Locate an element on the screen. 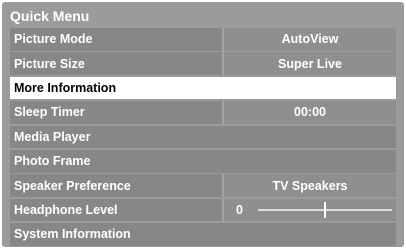 The width and height of the screenshot is (406, 249). menu-item-label: Headphone Level is located at coordinates (66, 210).